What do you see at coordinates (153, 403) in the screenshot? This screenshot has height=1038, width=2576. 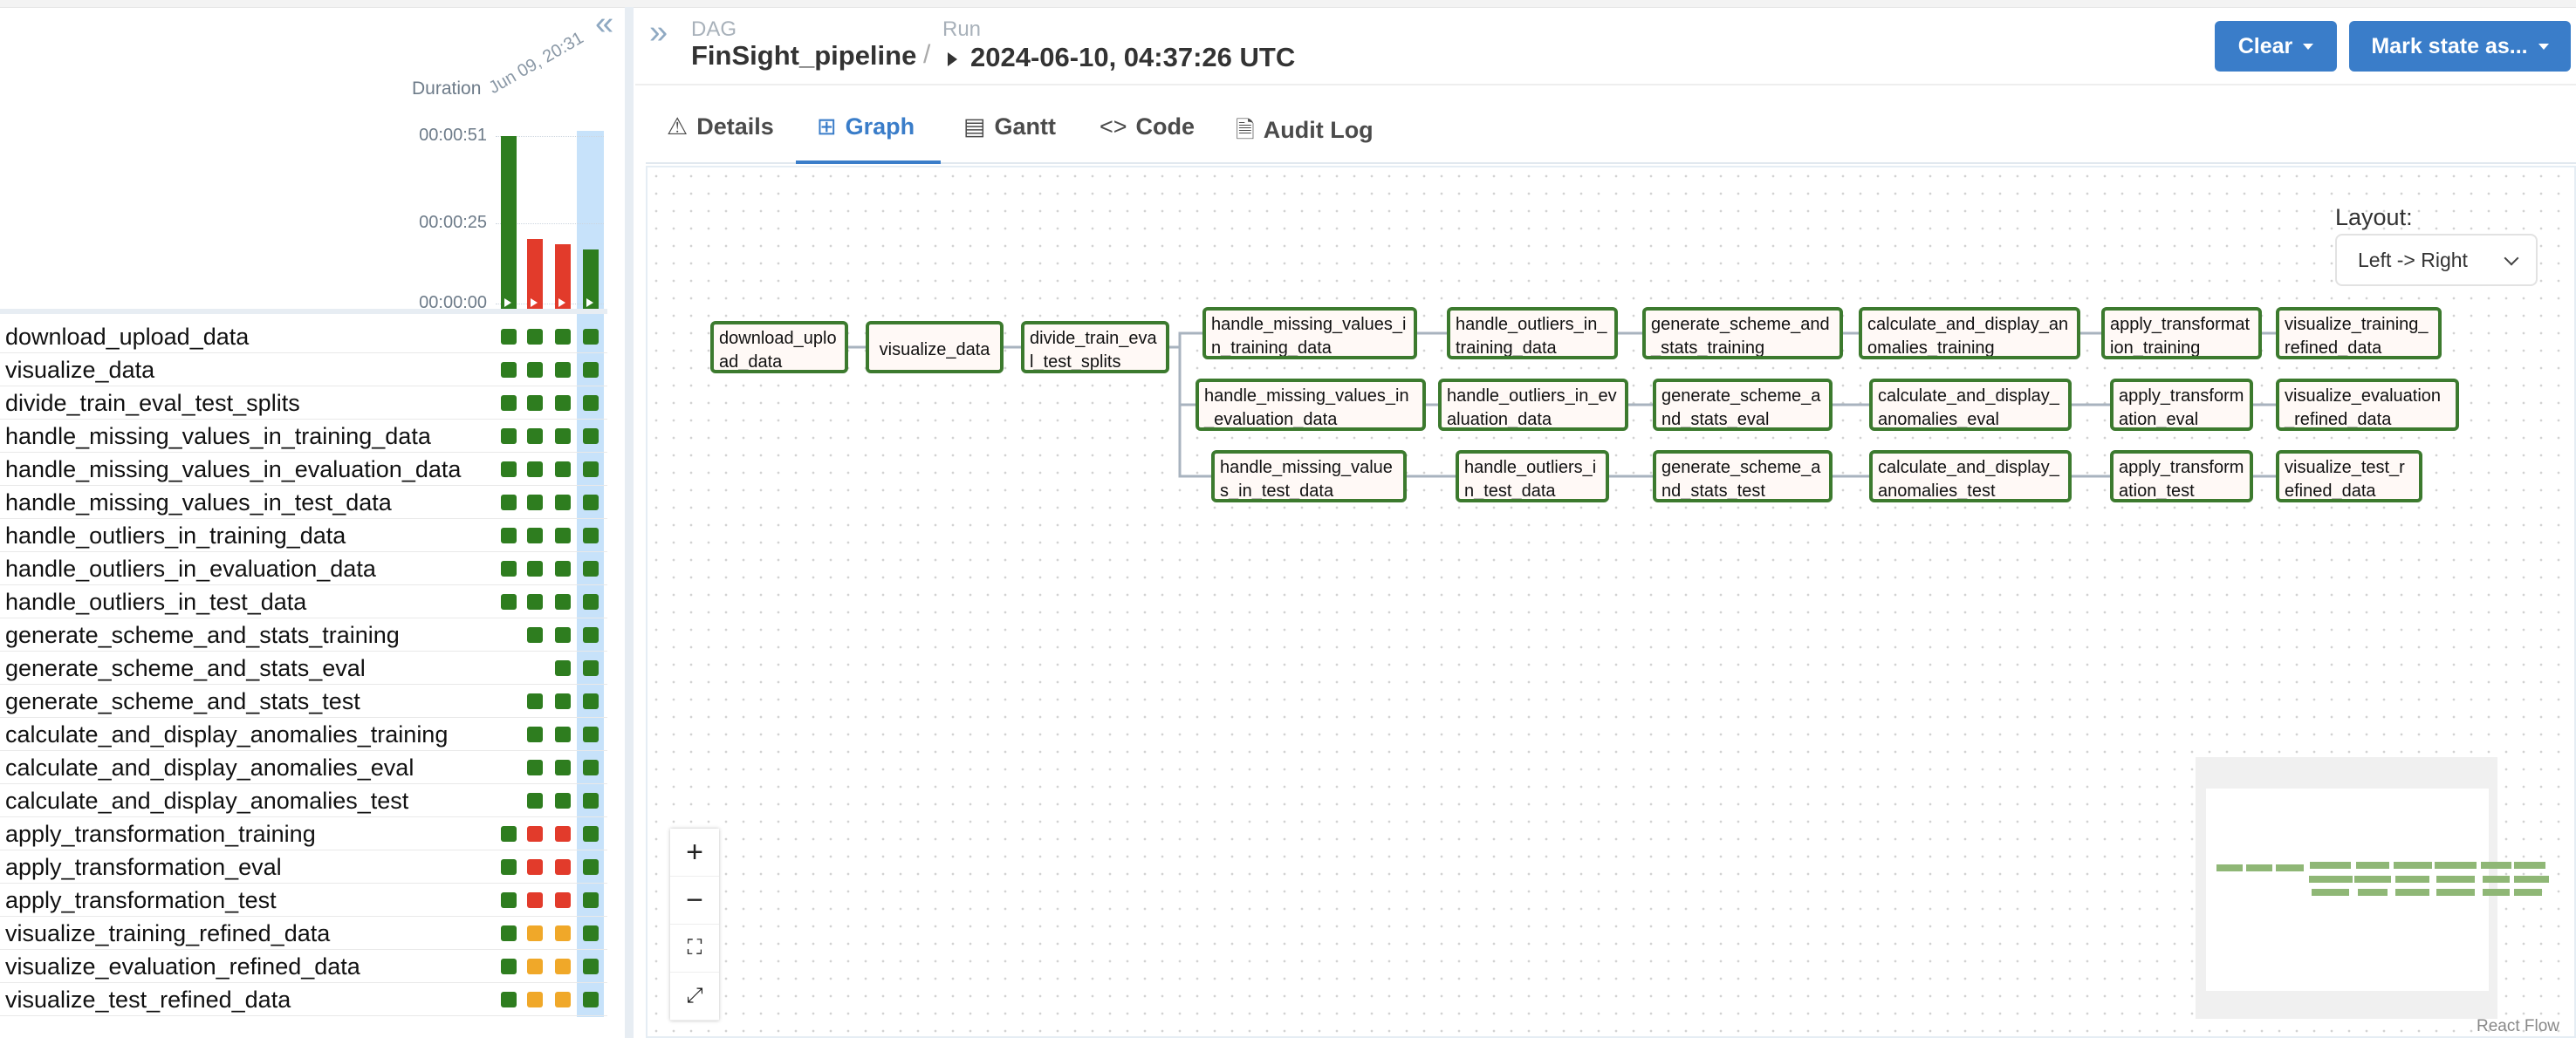 I see `task-name: divide_train_eval_test_splits` at bounding box center [153, 403].